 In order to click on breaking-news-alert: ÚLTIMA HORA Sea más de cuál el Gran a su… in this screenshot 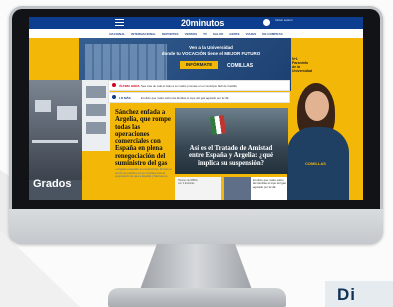, I will do `click(199, 85)`.